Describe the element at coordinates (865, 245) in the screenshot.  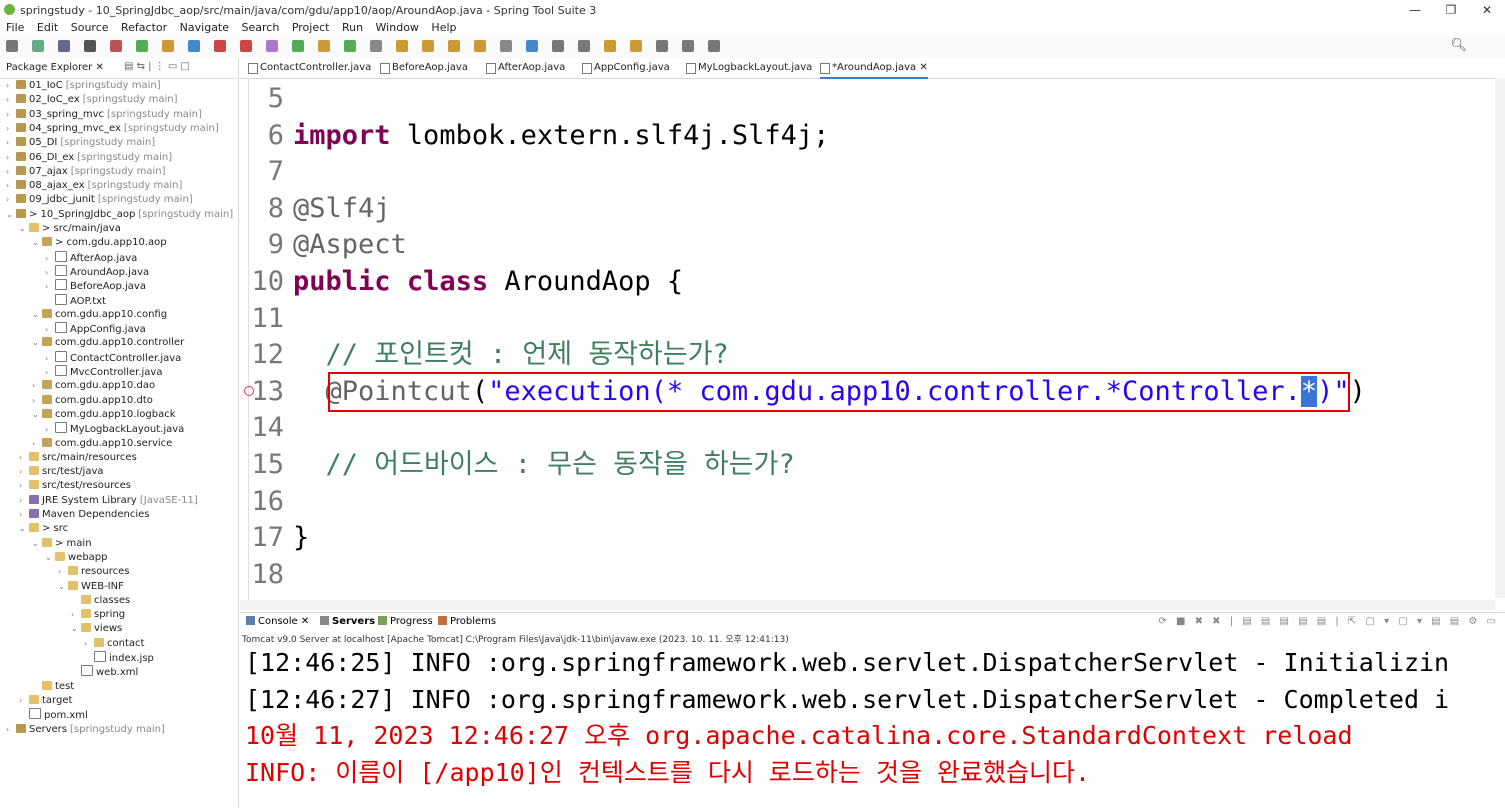
I see `code-line: 9 @Aspect` at that location.